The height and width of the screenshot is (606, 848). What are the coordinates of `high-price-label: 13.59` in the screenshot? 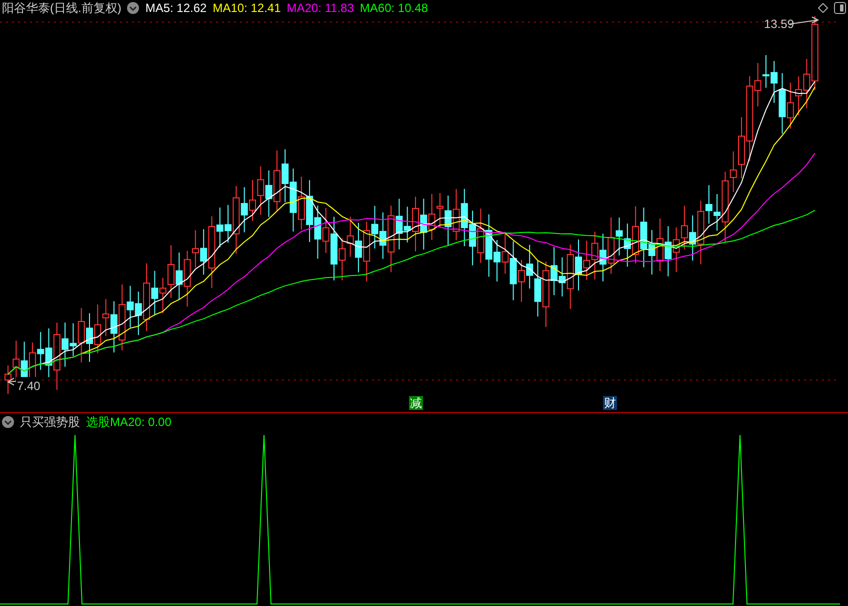 It's located at (779, 24).